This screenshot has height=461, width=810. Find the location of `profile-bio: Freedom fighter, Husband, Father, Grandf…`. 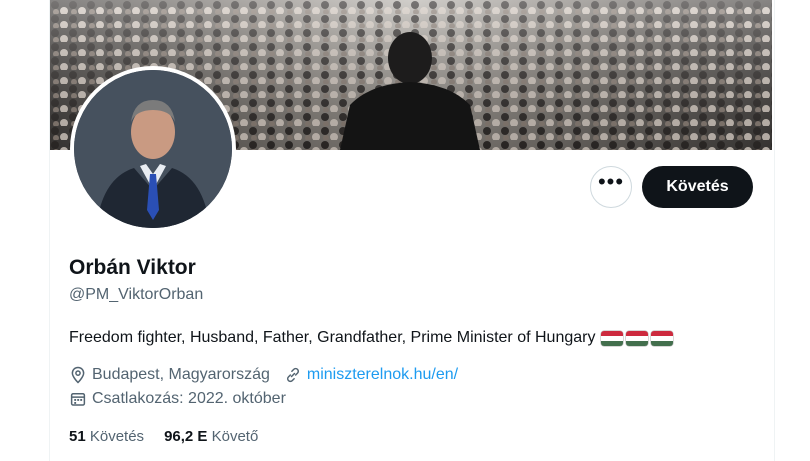

profile-bio: Freedom fighter, Husband, Father, Grandf… is located at coordinates (371, 338).